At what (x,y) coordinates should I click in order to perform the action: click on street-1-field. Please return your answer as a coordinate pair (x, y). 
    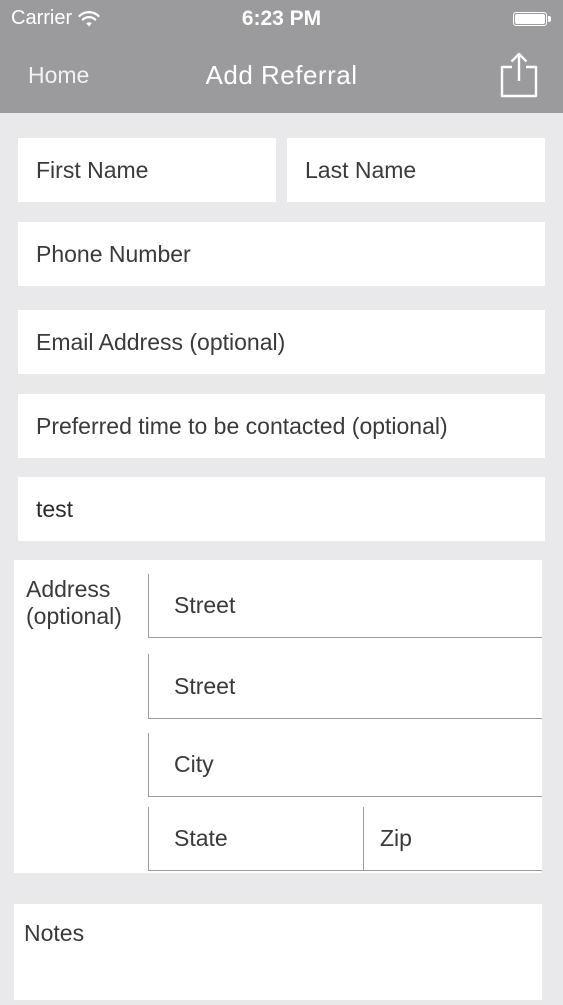
    Looking at the image, I should click on (345, 606).